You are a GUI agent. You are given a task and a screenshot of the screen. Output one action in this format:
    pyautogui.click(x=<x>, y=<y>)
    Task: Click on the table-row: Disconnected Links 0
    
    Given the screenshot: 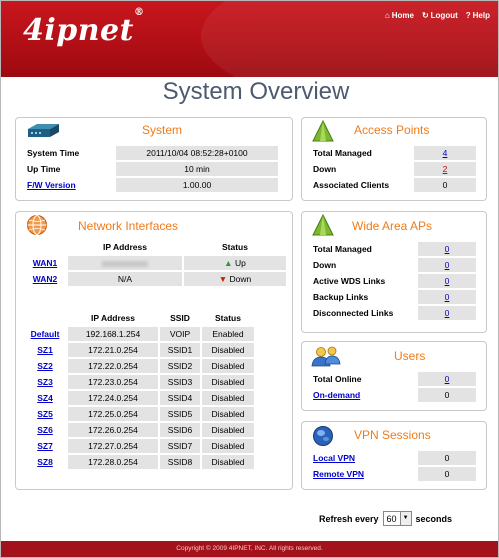 What is the action you would take?
    pyautogui.click(x=393, y=313)
    